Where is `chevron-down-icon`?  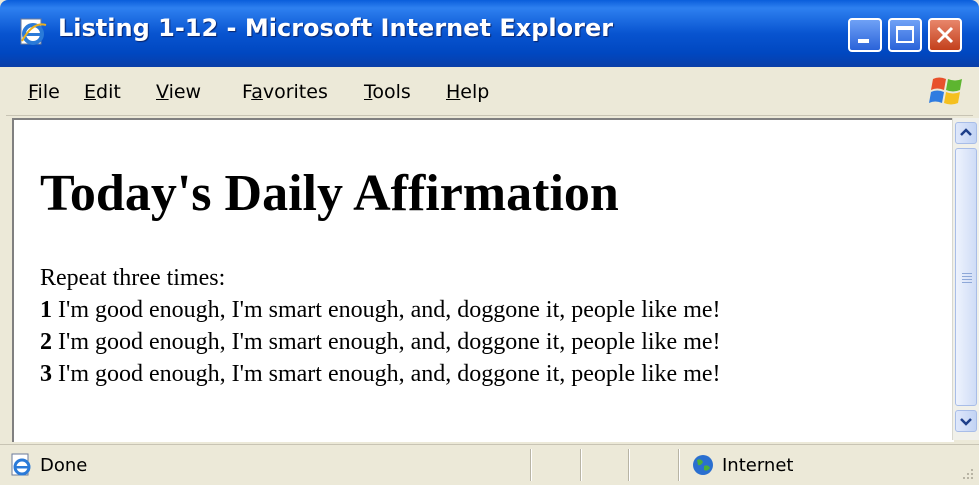 chevron-down-icon is located at coordinates (966, 422).